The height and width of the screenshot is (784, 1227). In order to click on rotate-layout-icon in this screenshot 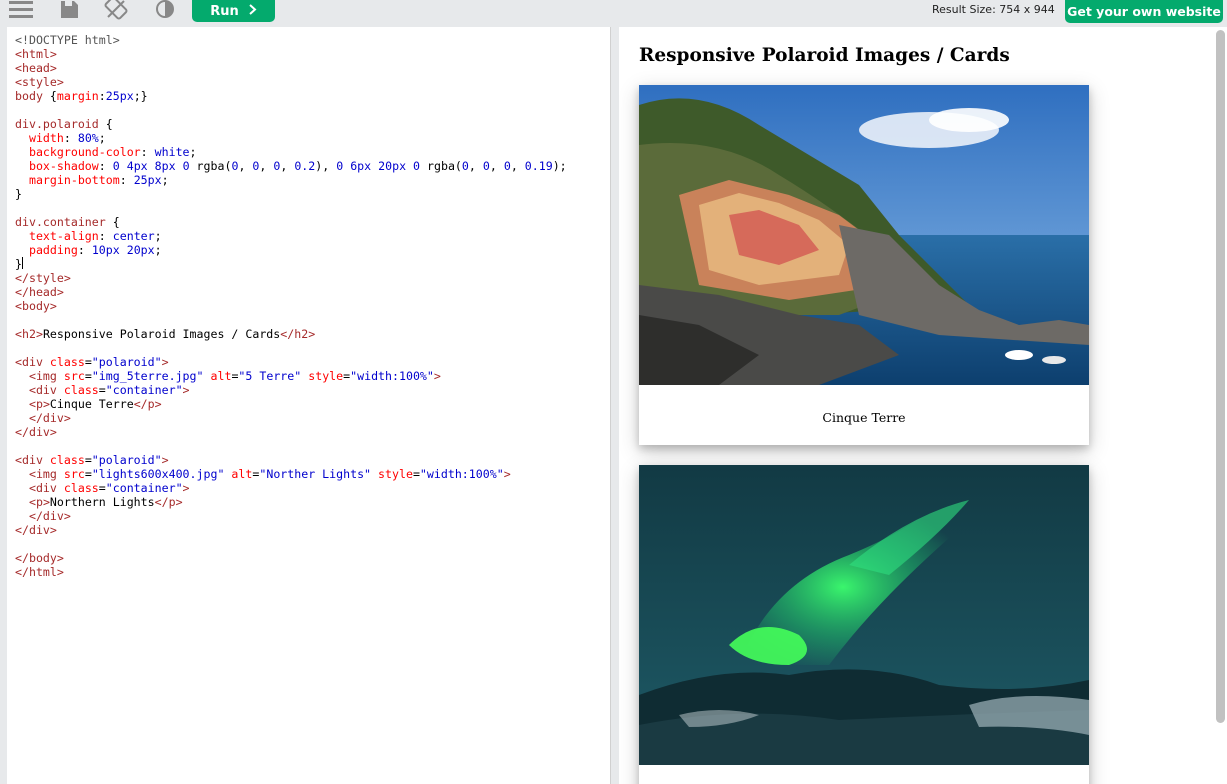, I will do `click(116, 10)`.